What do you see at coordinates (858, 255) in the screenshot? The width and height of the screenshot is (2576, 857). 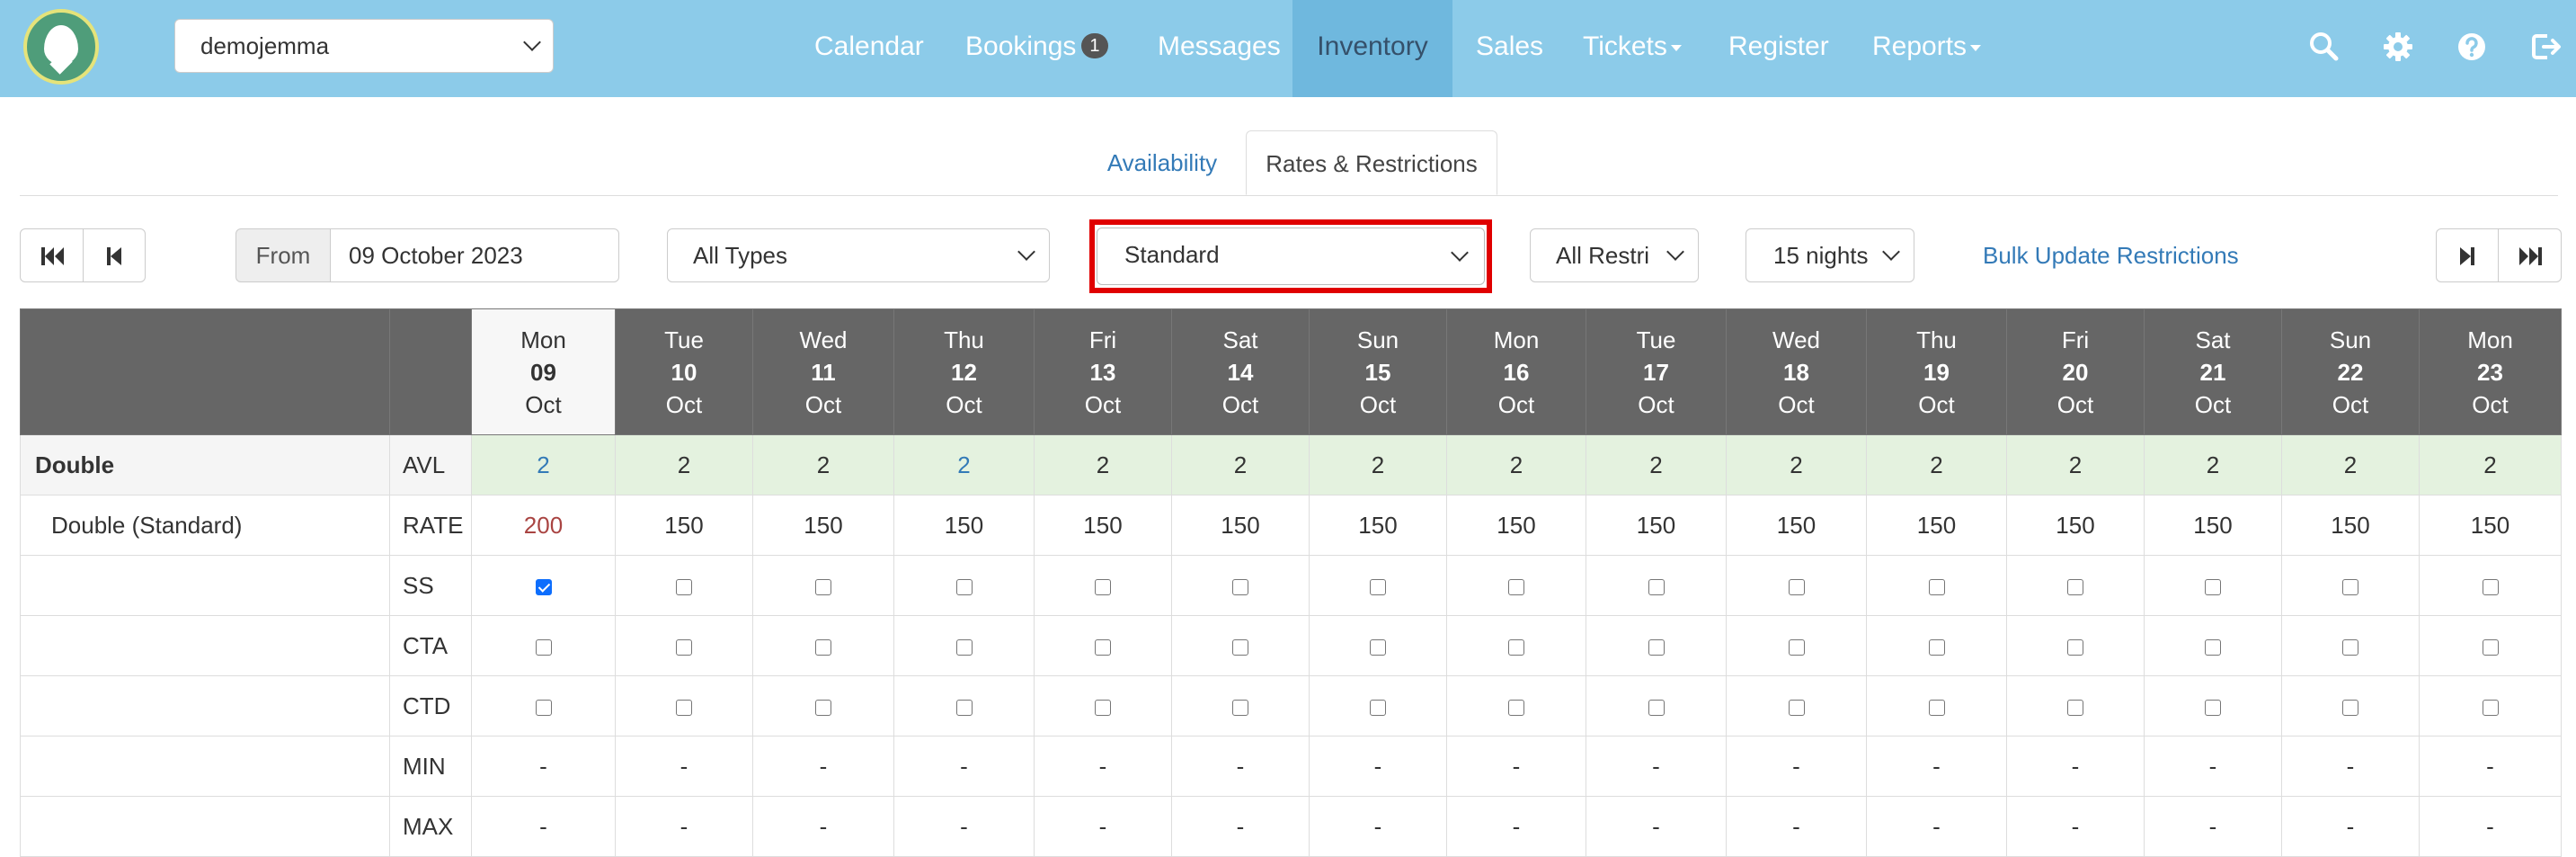 I see `room-type-select: All Types` at bounding box center [858, 255].